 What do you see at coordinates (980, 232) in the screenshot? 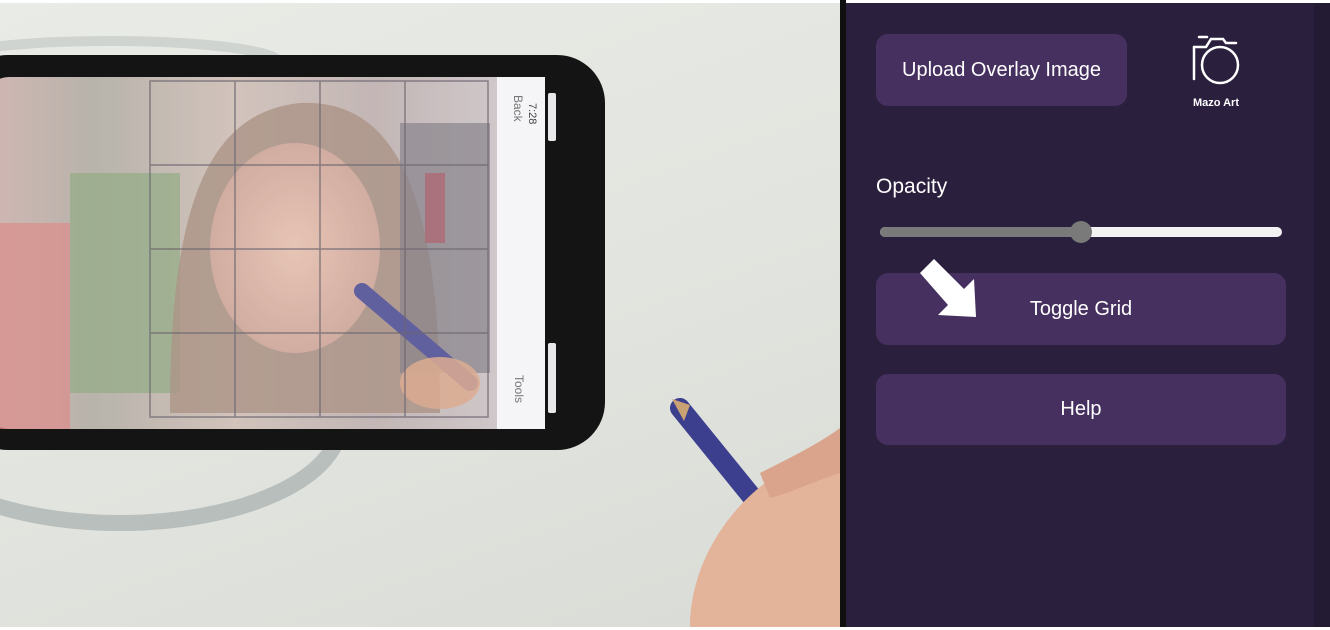
I see `slider-fill` at bounding box center [980, 232].